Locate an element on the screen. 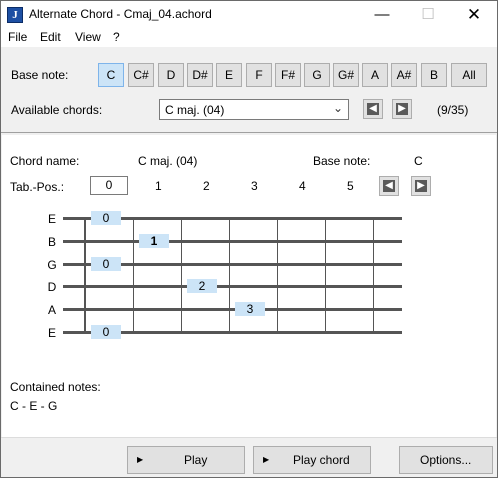 The height and width of the screenshot is (478, 498). previous-position-button: ◀ is located at coordinates (389, 186).